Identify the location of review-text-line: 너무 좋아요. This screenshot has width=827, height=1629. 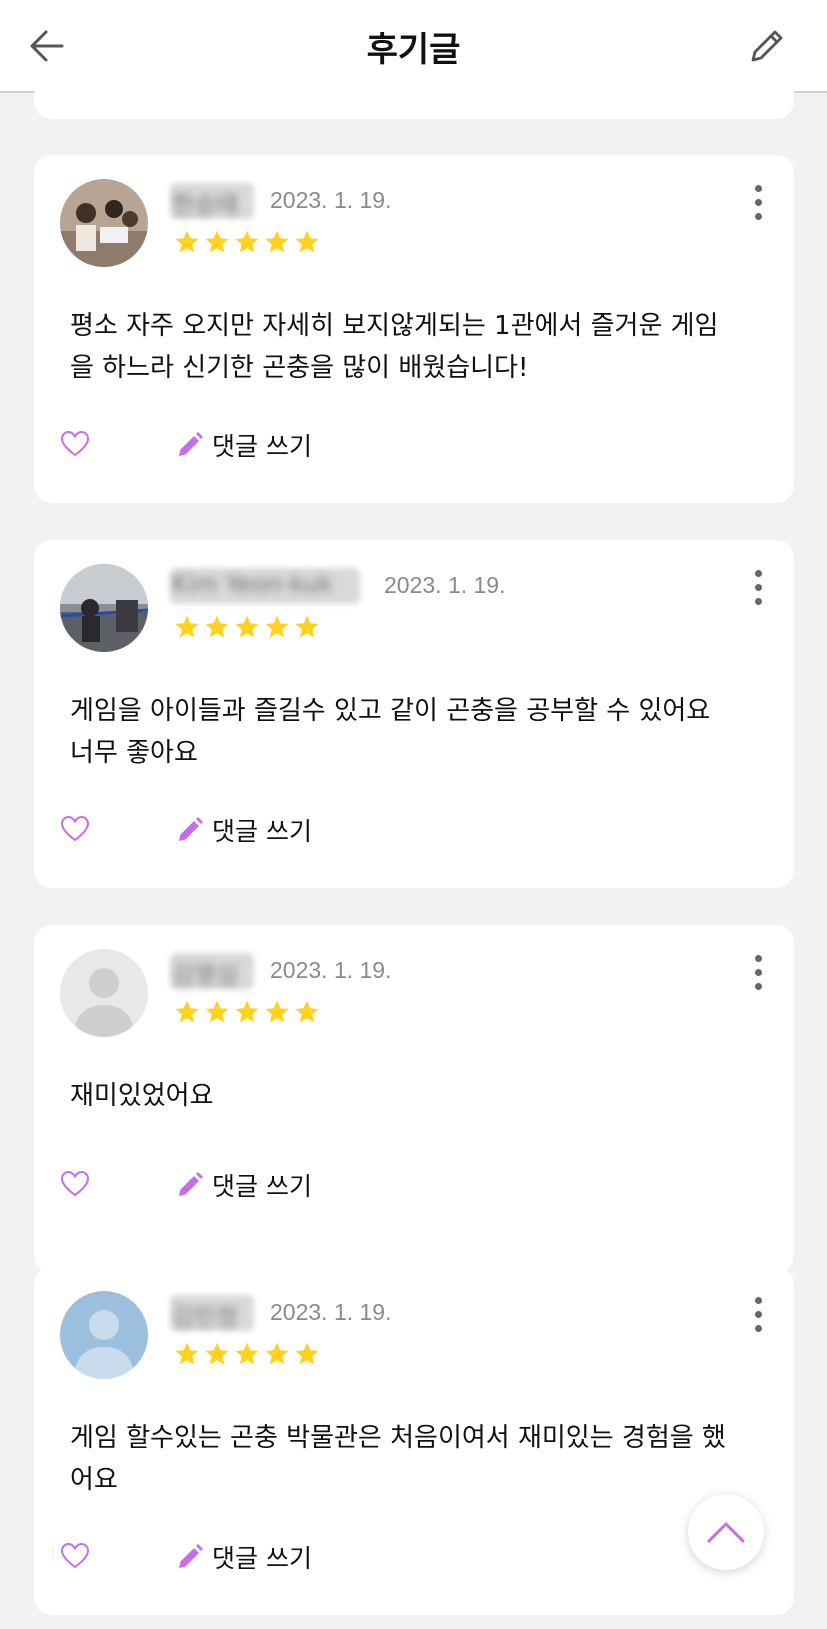
(134, 753).